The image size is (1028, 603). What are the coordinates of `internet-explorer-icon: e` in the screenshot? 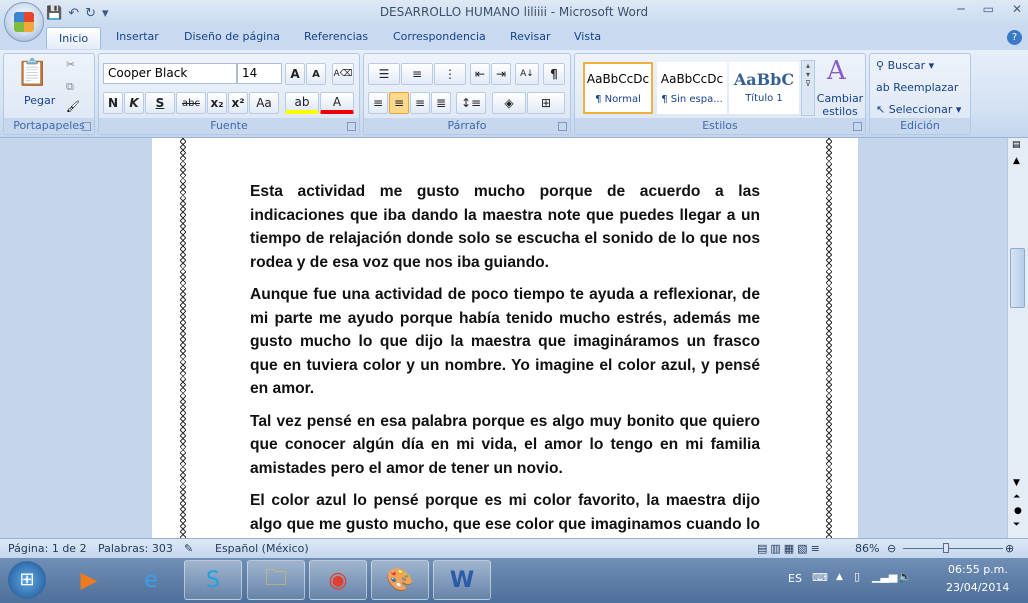 It's located at (151, 580).